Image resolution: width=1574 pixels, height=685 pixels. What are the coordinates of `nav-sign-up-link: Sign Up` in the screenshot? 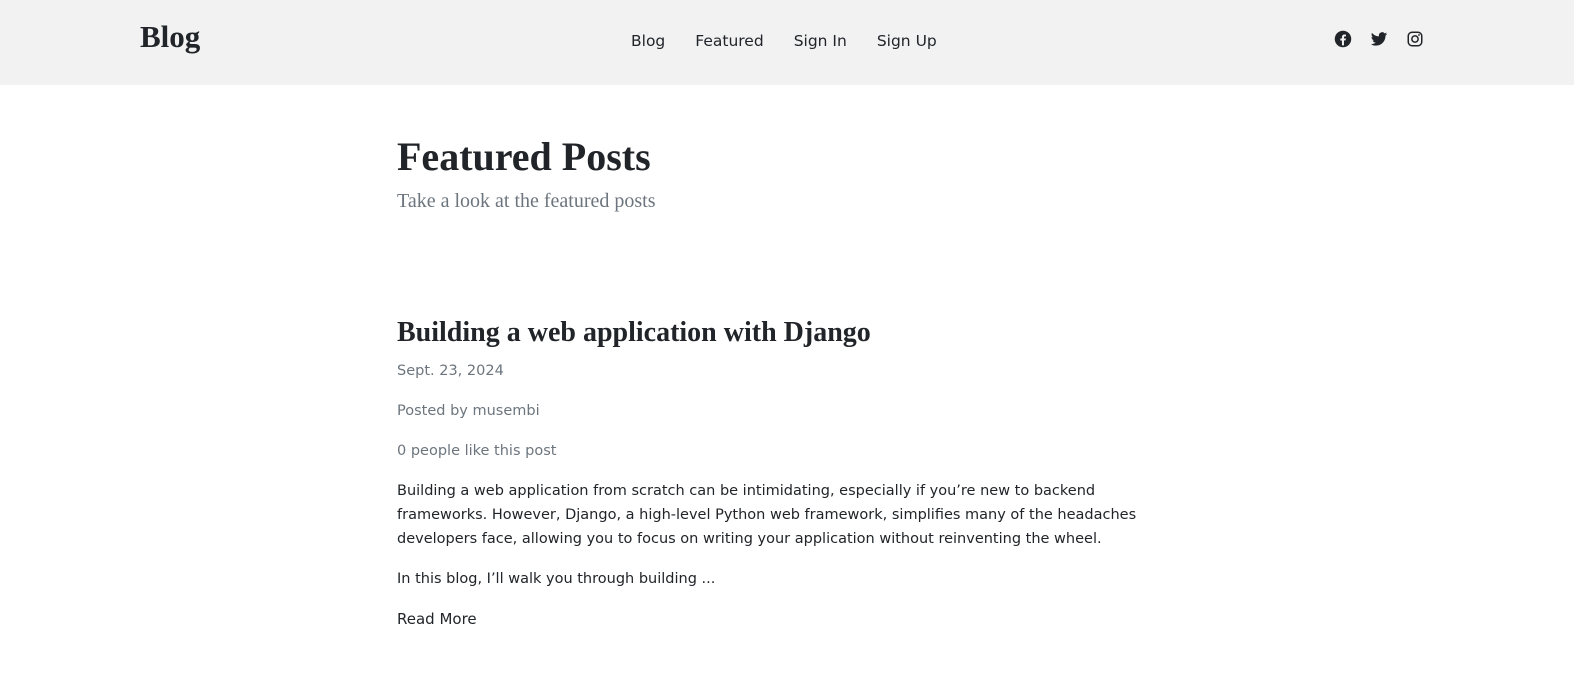 It's located at (907, 41).